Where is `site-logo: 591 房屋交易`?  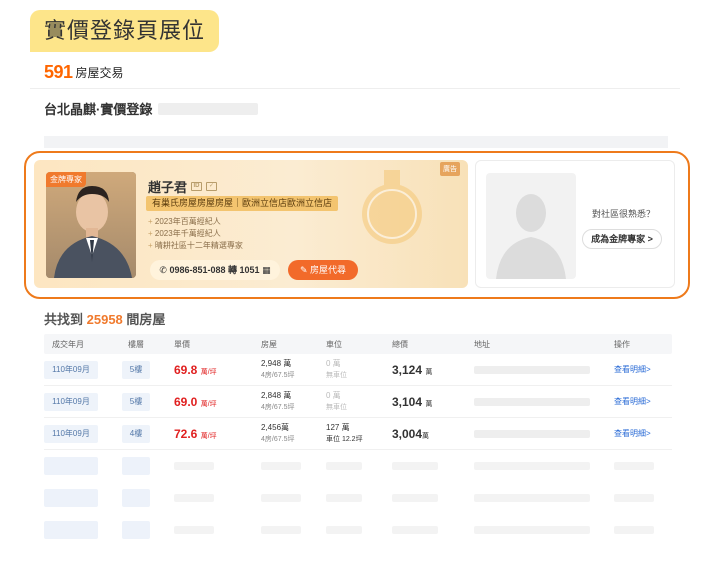
site-logo: 591 房屋交易 is located at coordinates (84, 72).